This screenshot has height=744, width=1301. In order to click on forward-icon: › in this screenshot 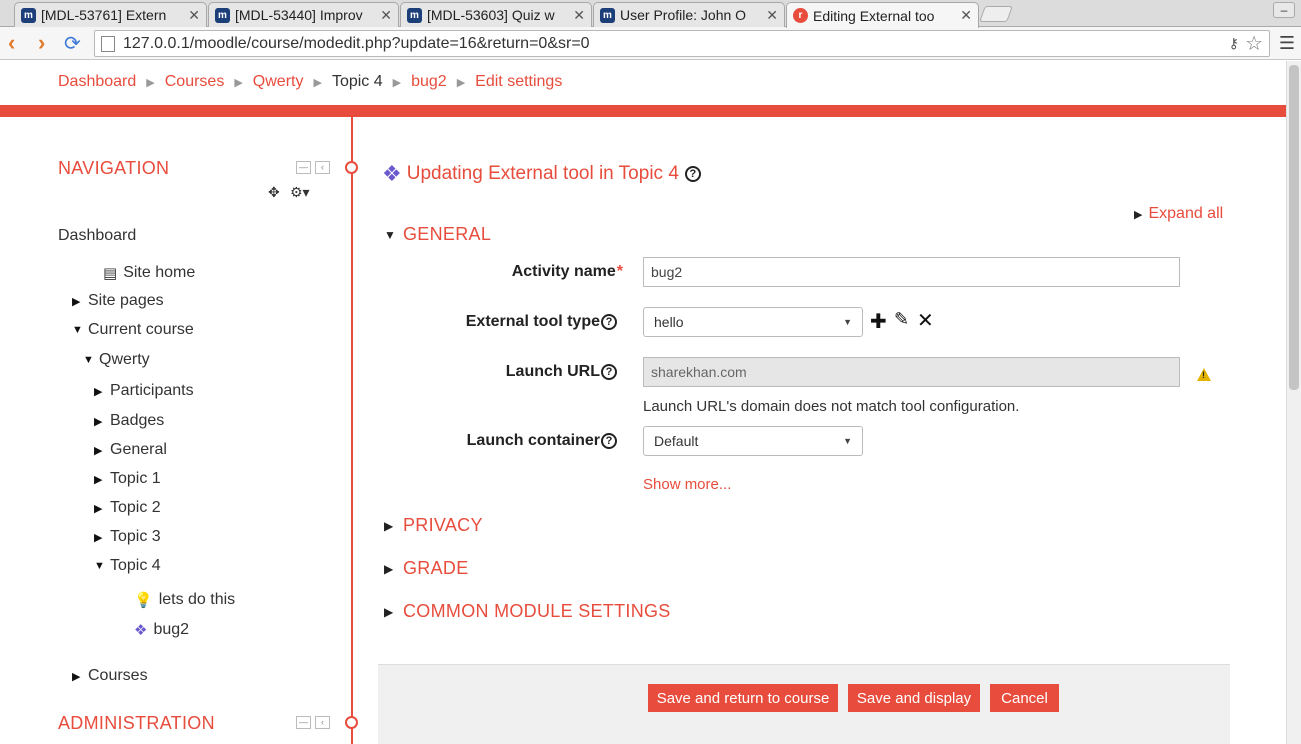, I will do `click(41, 43)`.